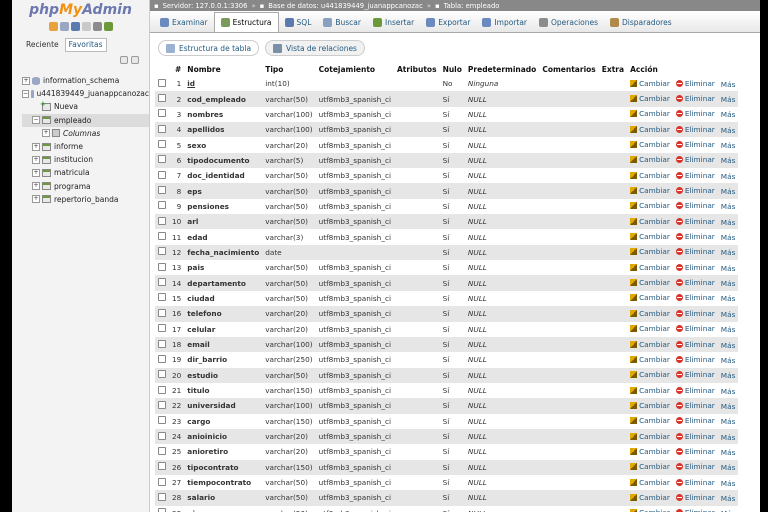 The height and width of the screenshot is (512, 768). Describe the element at coordinates (42, 45) in the screenshot. I see `nav-tab-recent: Reciente` at that location.